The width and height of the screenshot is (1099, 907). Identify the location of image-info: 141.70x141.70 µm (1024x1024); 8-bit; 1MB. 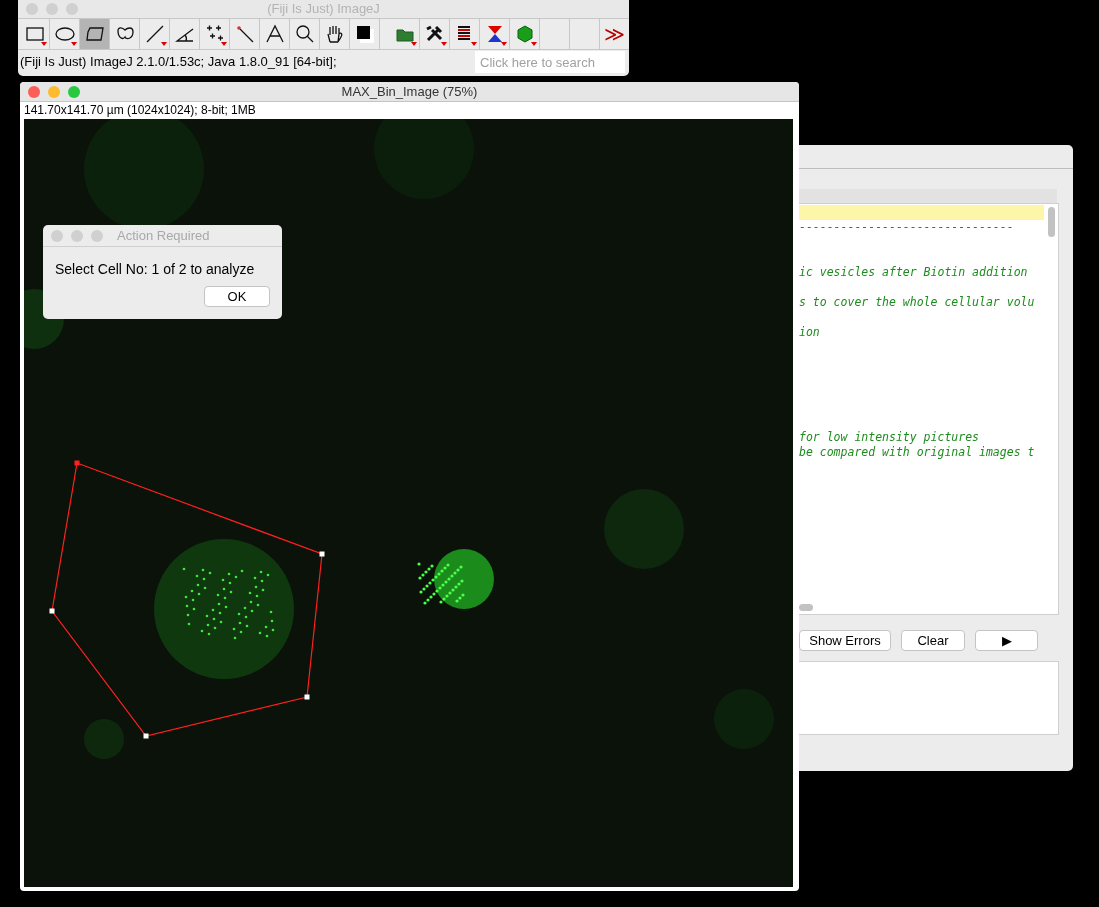
(140, 110).